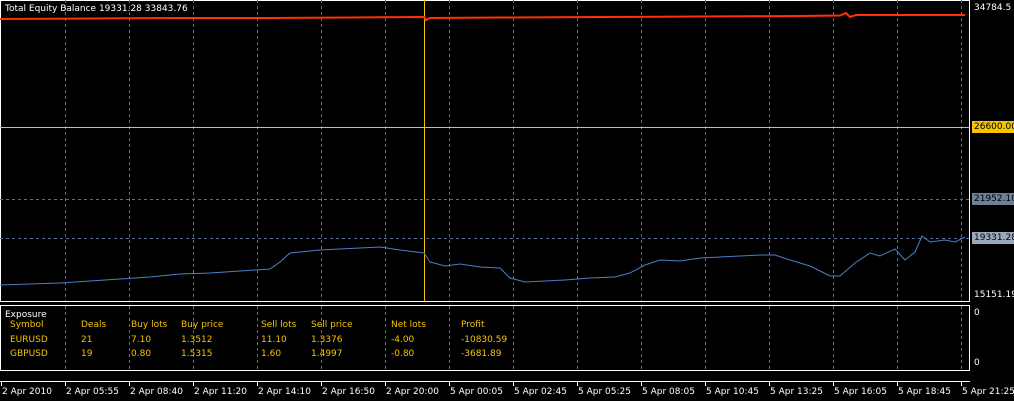 The width and height of the screenshot is (1014, 401). What do you see at coordinates (96, 9) in the screenshot?
I see `chart-title: Total Equity Balance 19331.28 33843.76` at bounding box center [96, 9].